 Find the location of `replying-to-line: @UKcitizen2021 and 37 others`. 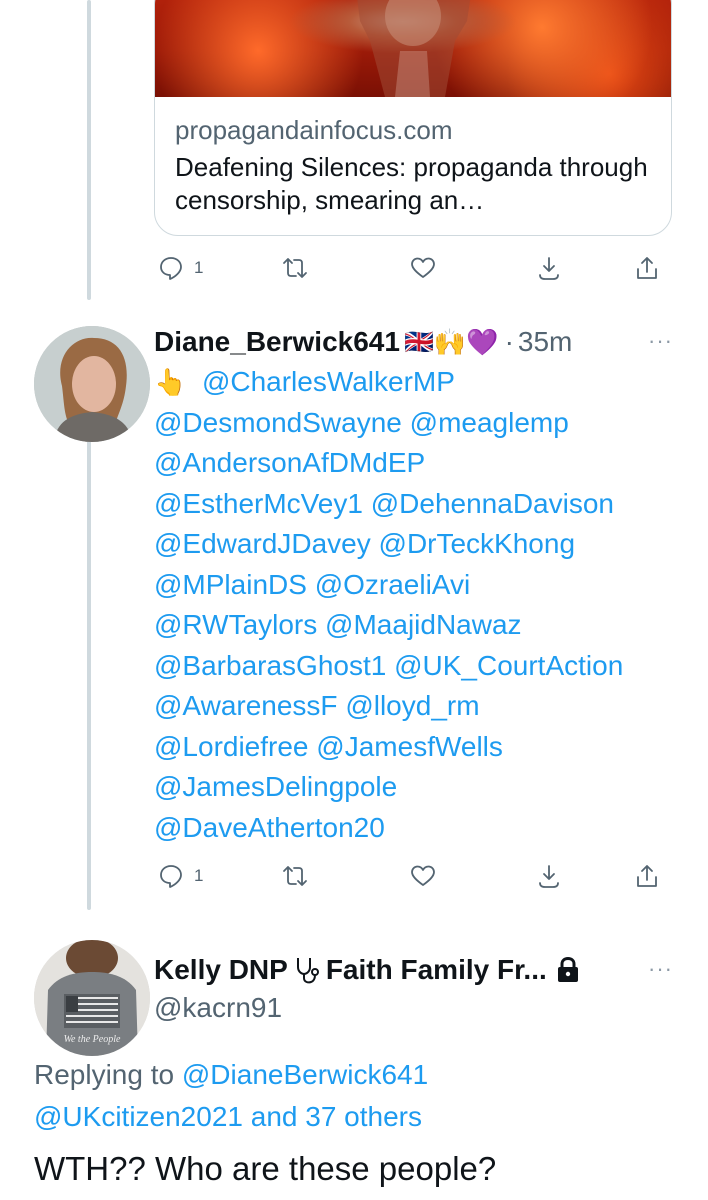

replying-to-line: @UKcitizen2021 and 37 others is located at coordinates (231, 1117).